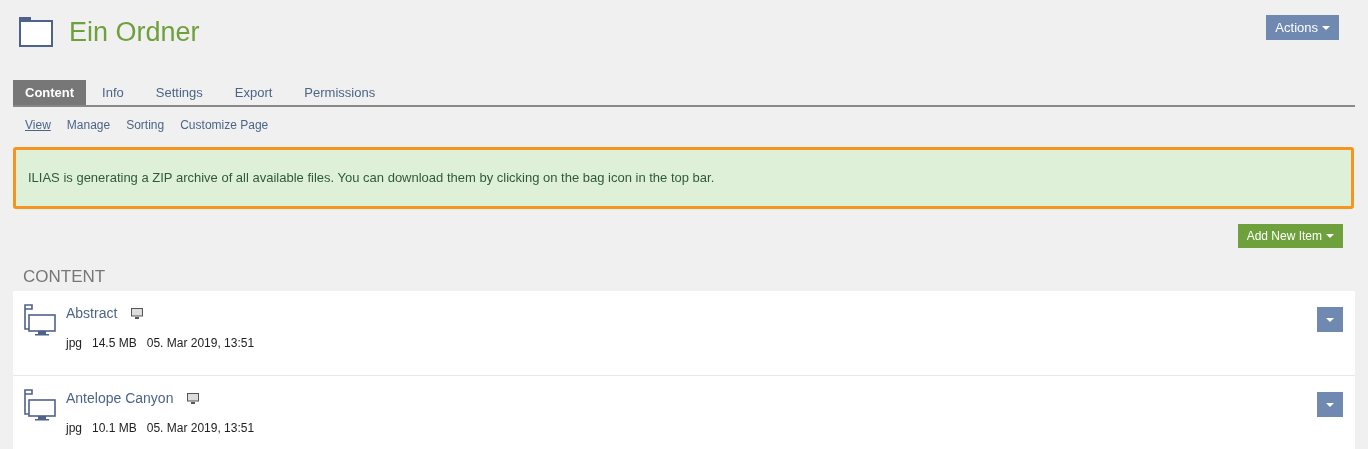 The height and width of the screenshot is (449, 1368). I want to click on subtab-link: Manage, so click(88, 125).